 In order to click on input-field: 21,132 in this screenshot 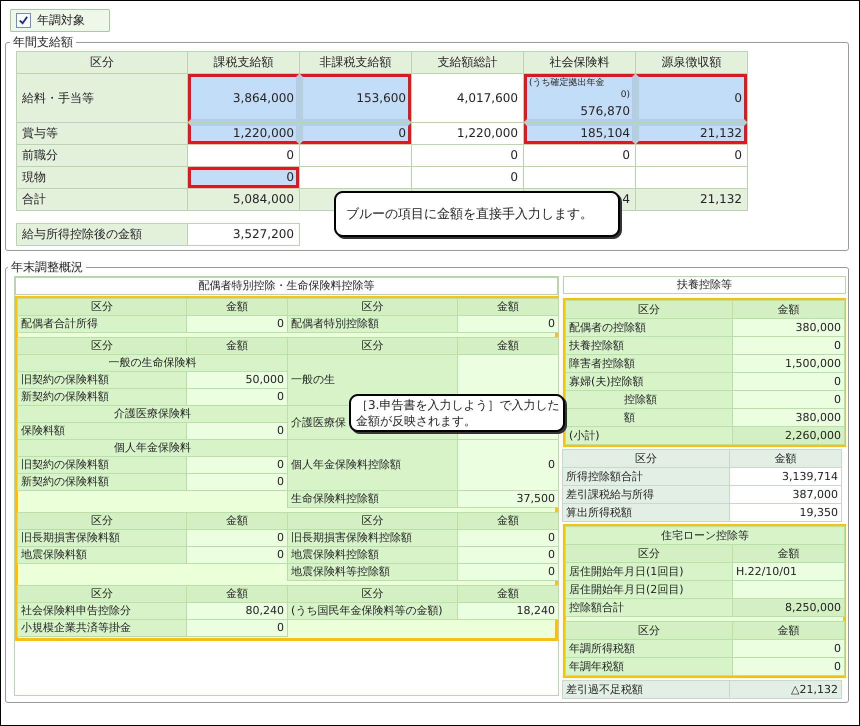, I will do `click(691, 133)`.